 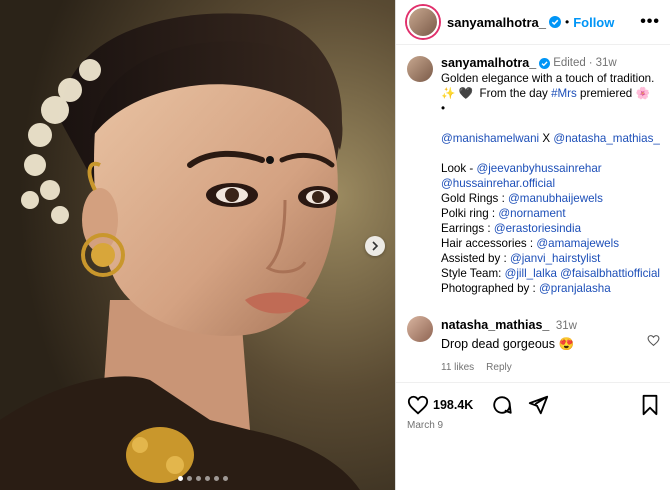 I want to click on mention-link: @manishamelwani, so click(x=490, y=138).